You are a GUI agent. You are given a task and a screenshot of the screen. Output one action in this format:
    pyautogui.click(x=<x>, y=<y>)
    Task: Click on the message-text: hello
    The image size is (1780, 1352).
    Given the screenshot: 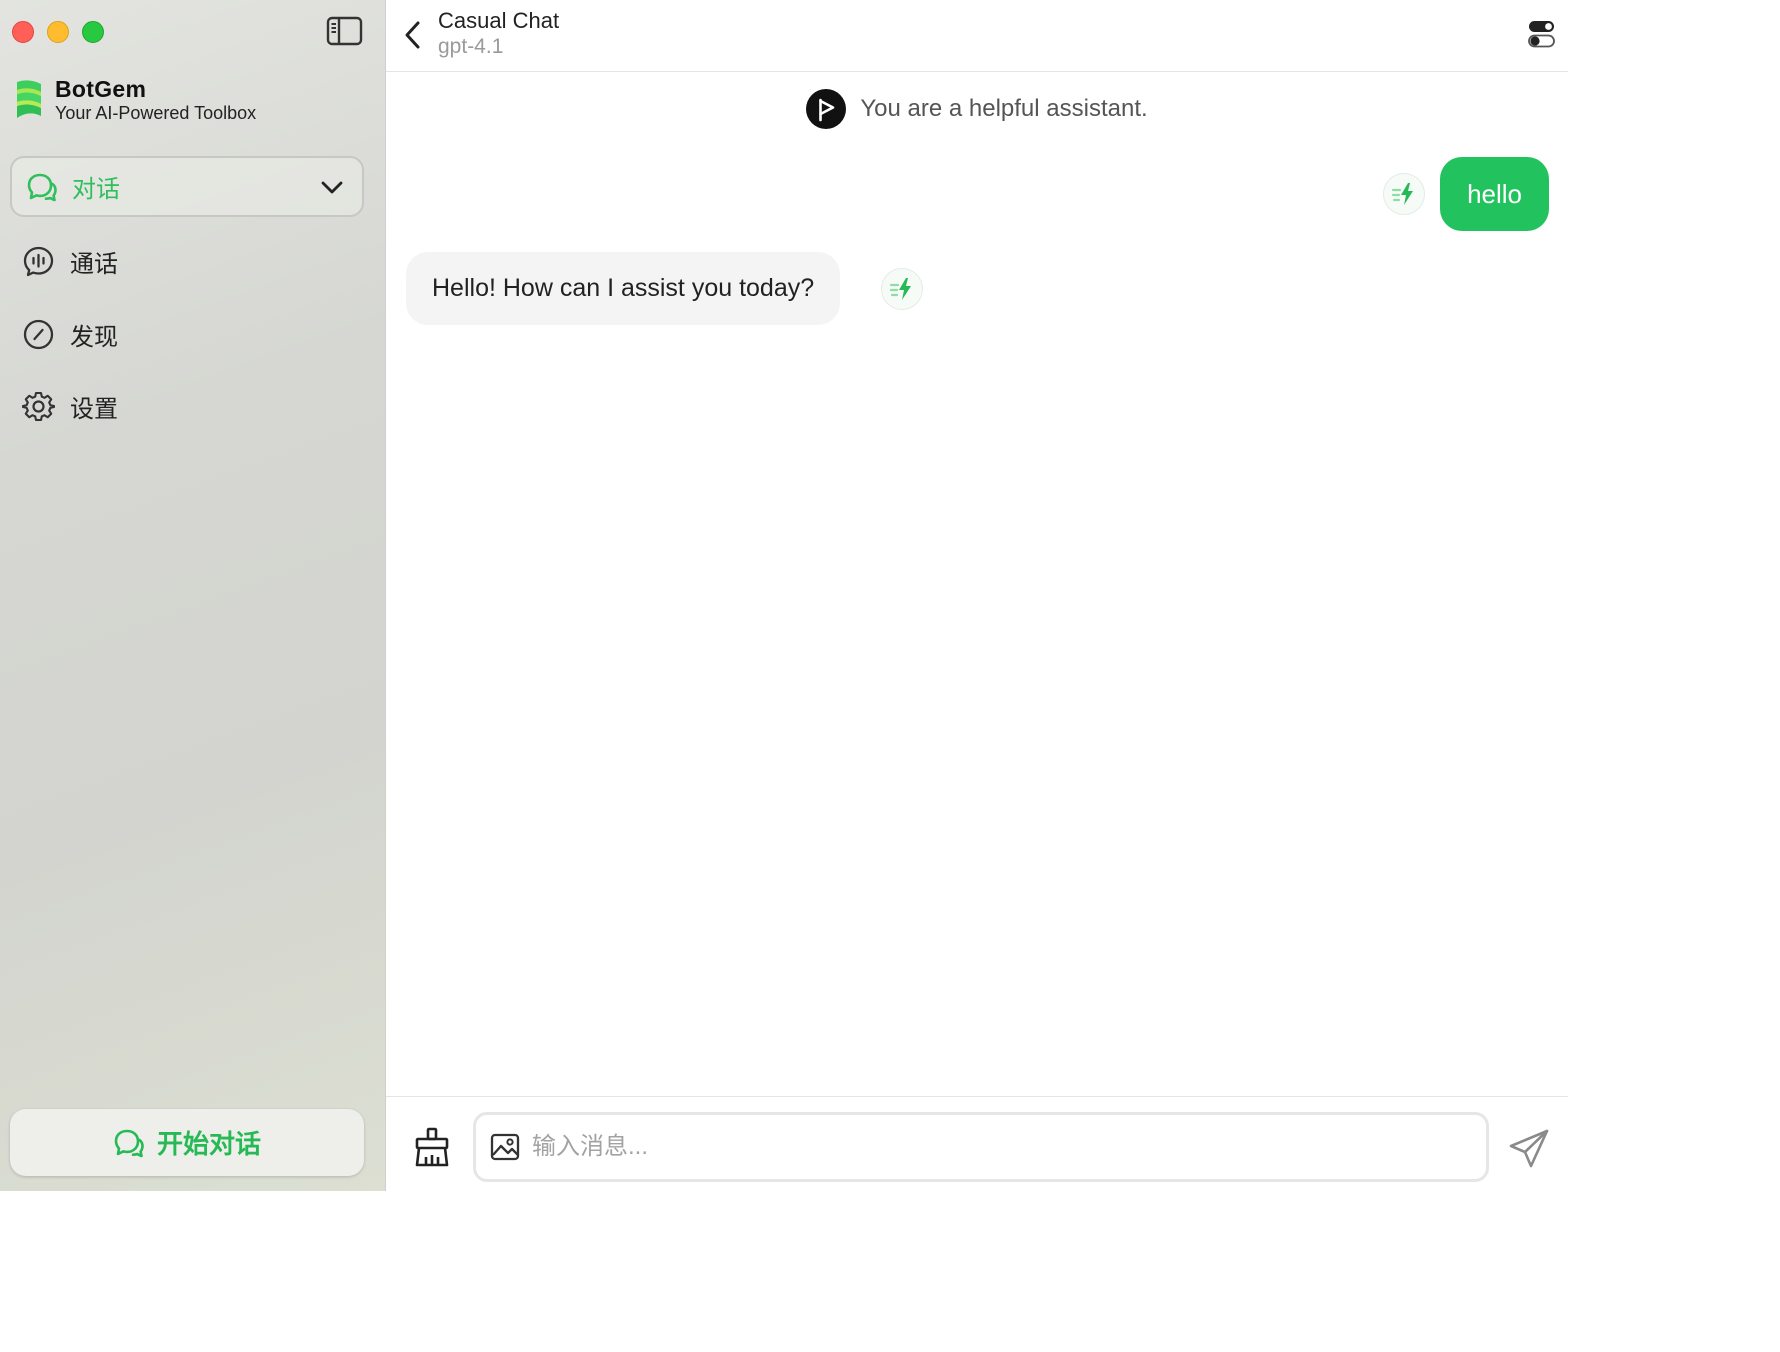 What is the action you would take?
    pyautogui.click(x=1494, y=193)
    